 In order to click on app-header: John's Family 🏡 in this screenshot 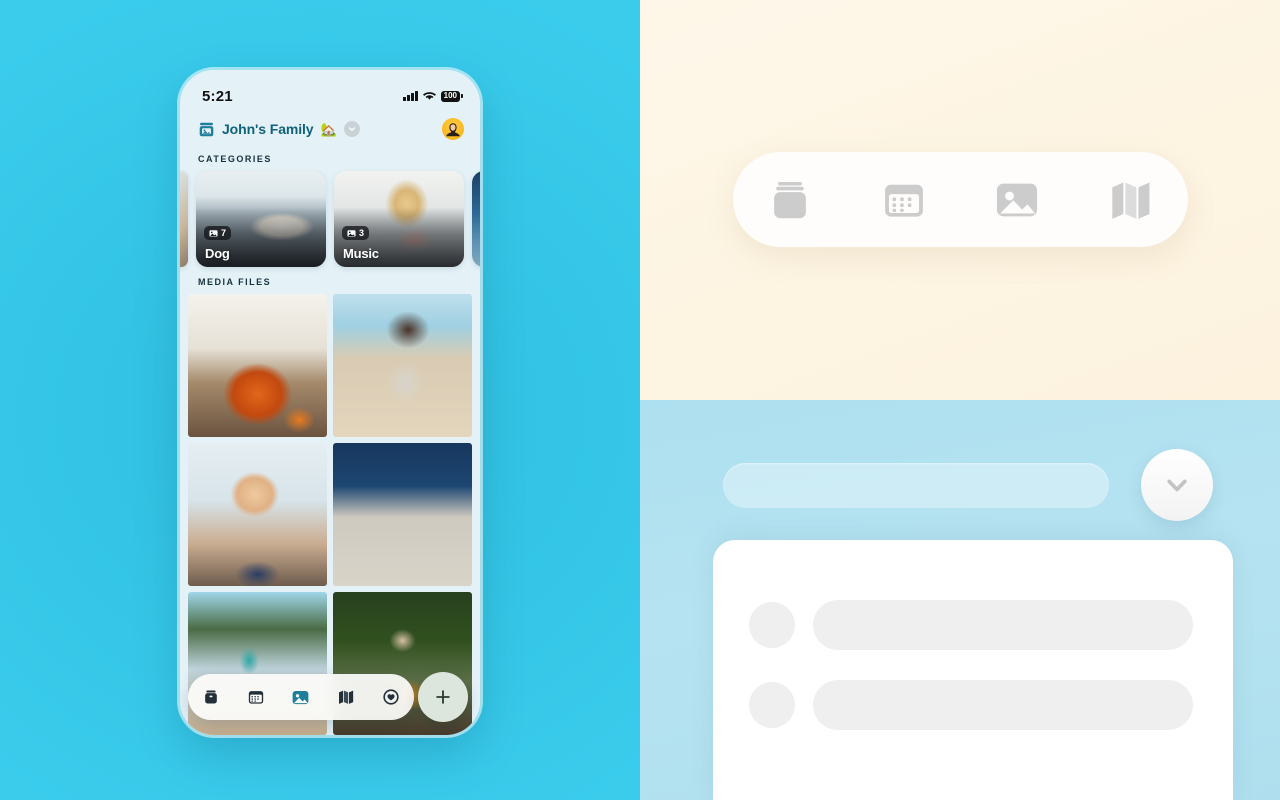, I will do `click(330, 127)`.